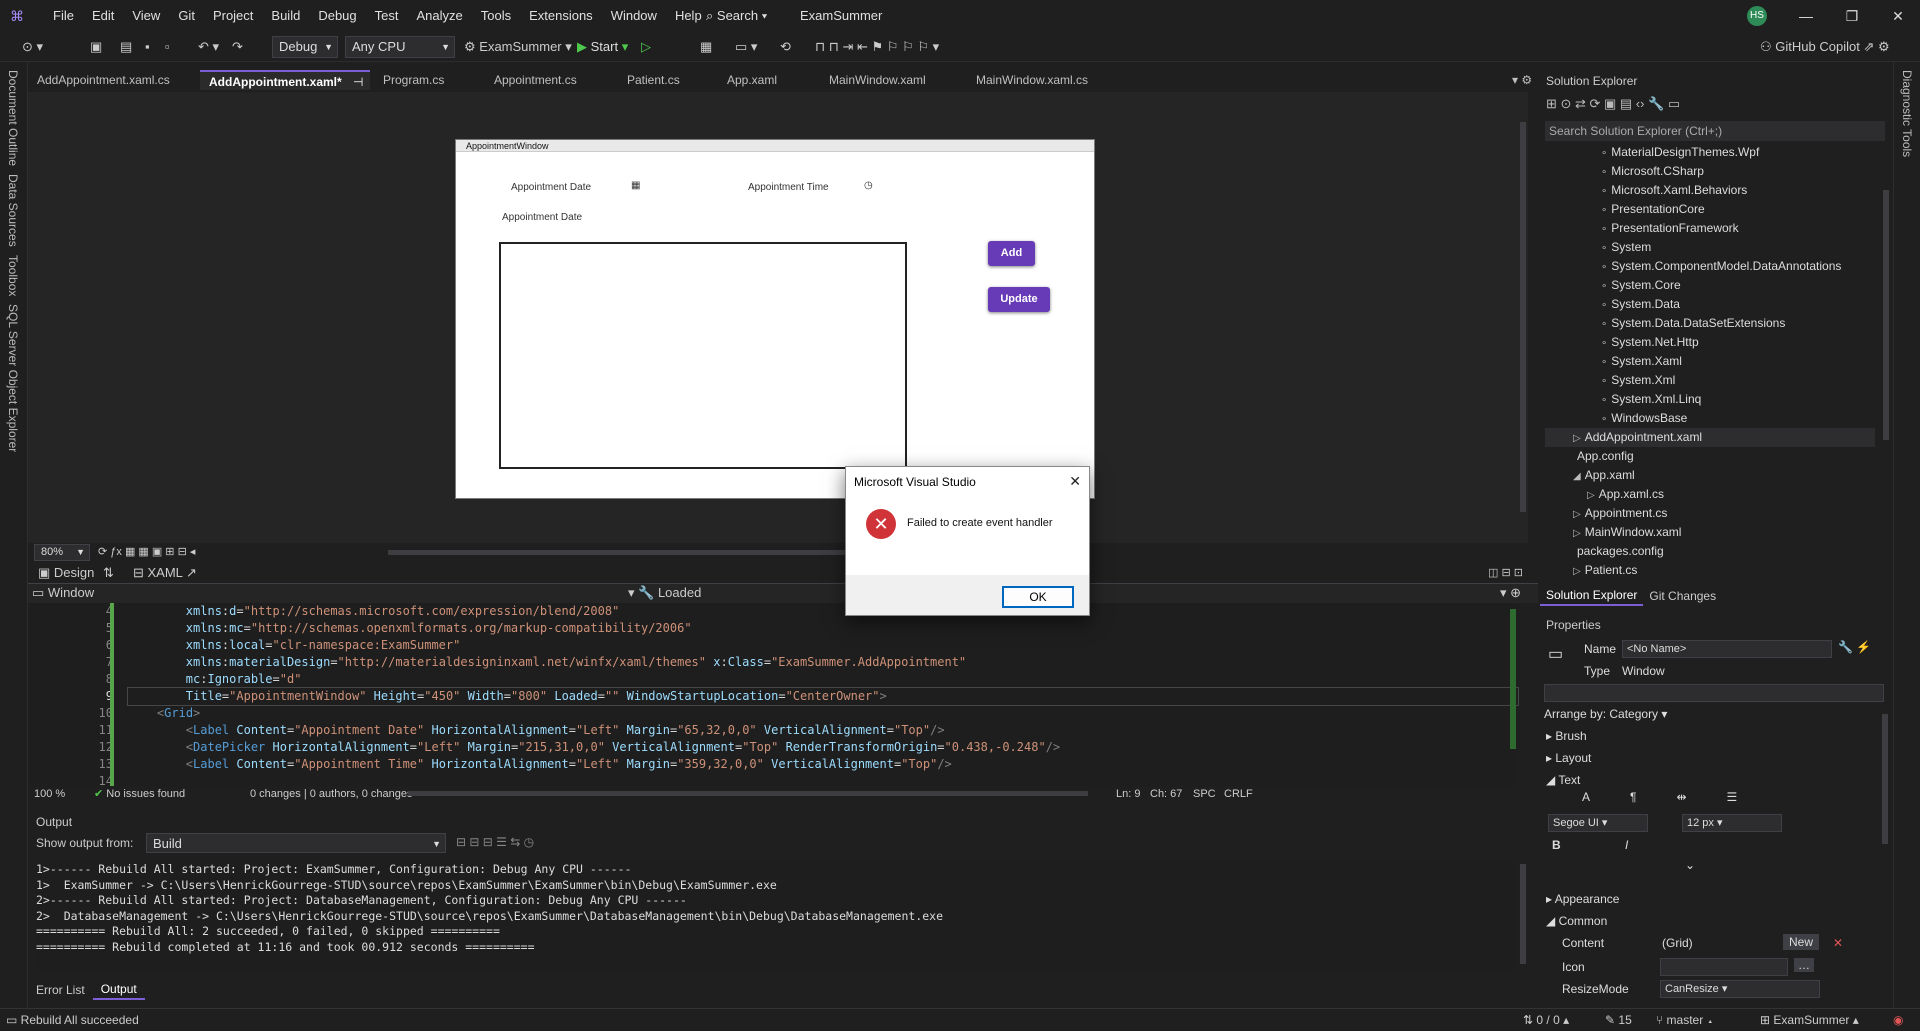  I want to click on redo-icon: ↷, so click(237, 47).